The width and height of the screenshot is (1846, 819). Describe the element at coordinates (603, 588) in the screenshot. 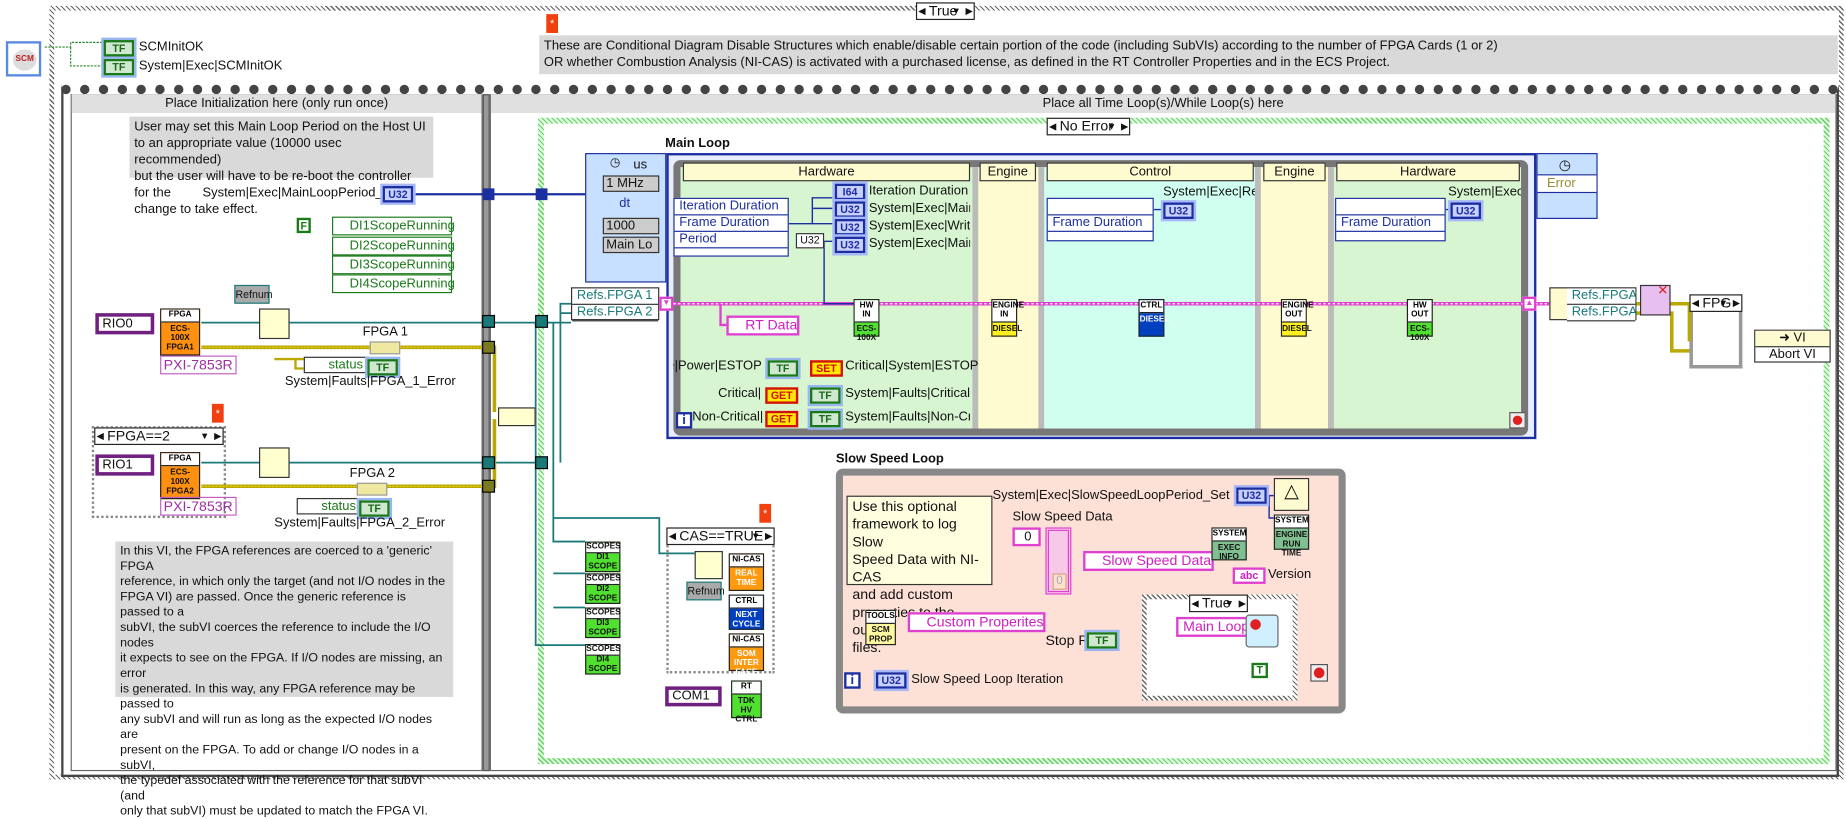

I see `di2-scope-subvi: SCOPES DI2 SCOPE` at that location.